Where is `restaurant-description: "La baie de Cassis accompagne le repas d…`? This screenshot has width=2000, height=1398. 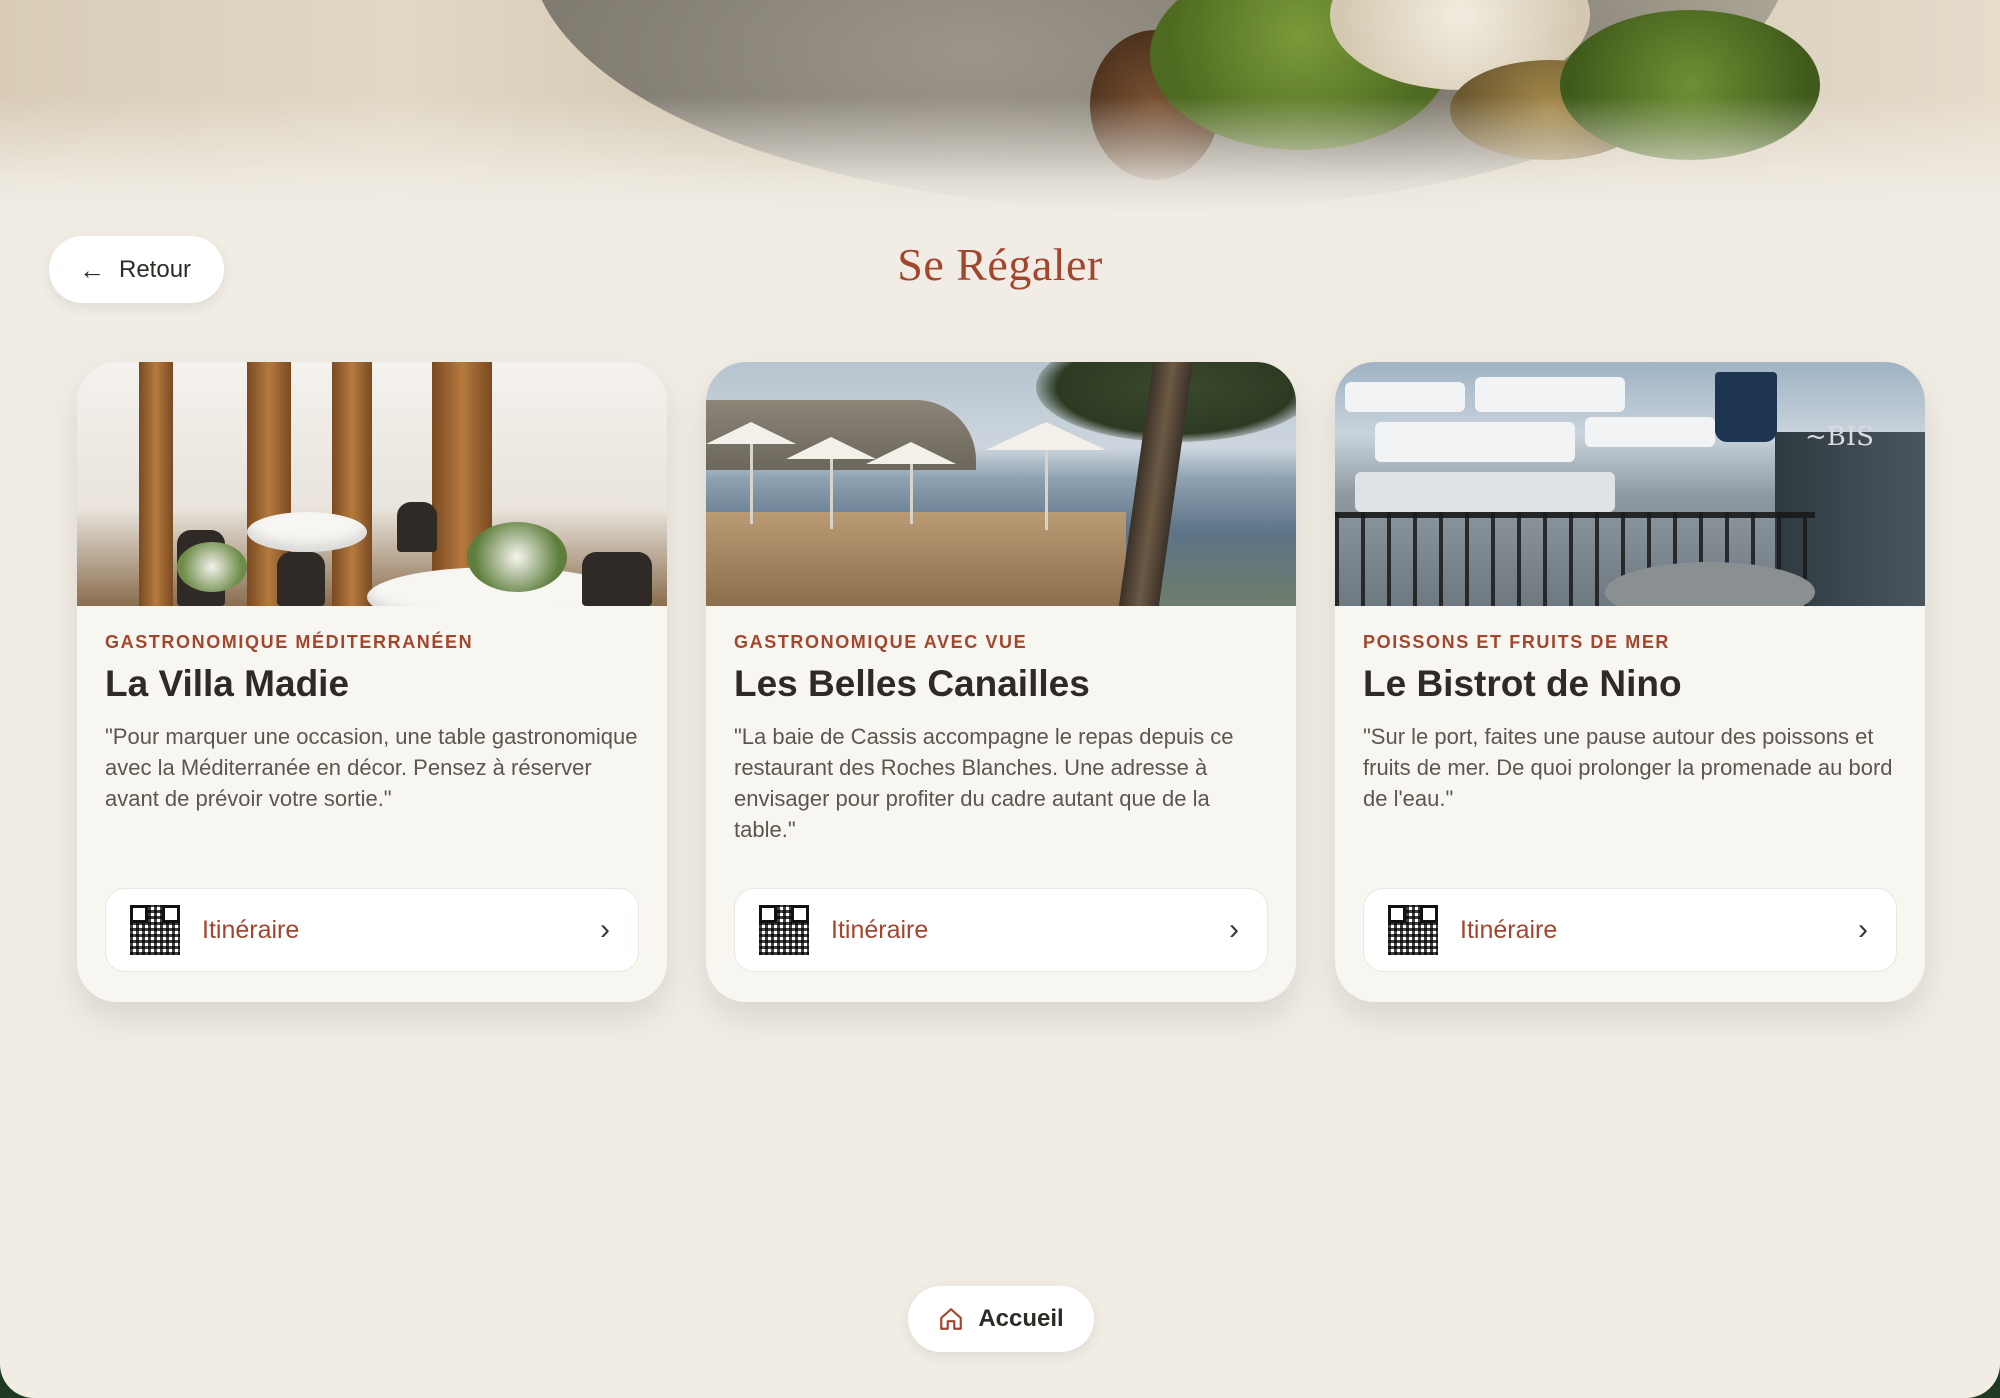
restaurant-description: "La baie de Cassis accompagne le repas d… is located at coordinates (984, 783).